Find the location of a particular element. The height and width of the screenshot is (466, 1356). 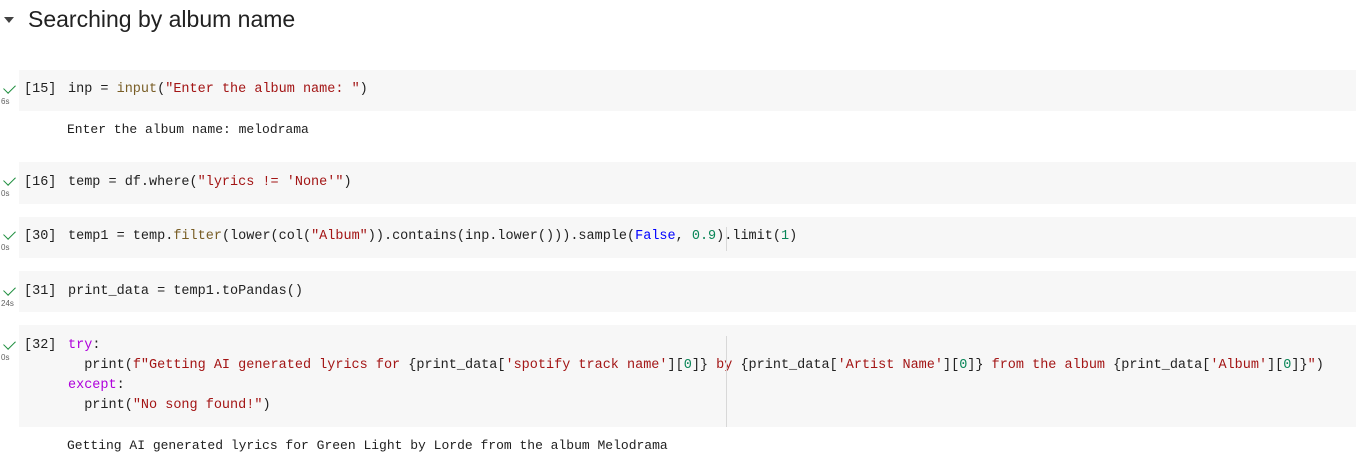

code-line: print_data = temp1.toPandas() is located at coordinates (185, 292).